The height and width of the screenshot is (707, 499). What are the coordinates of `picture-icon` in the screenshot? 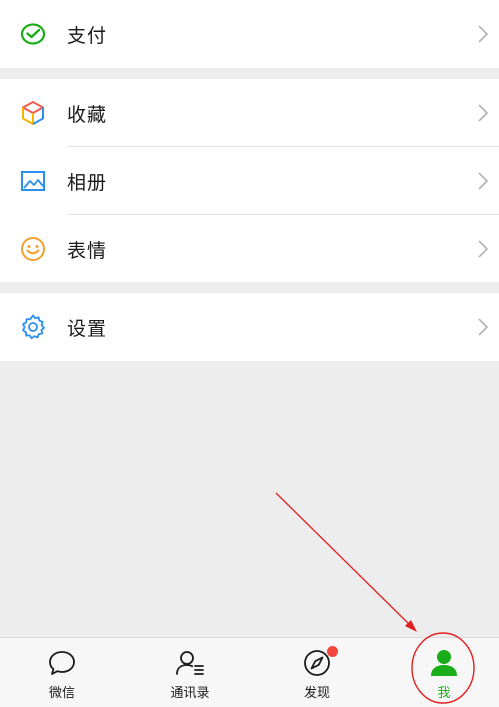 It's located at (33, 181).